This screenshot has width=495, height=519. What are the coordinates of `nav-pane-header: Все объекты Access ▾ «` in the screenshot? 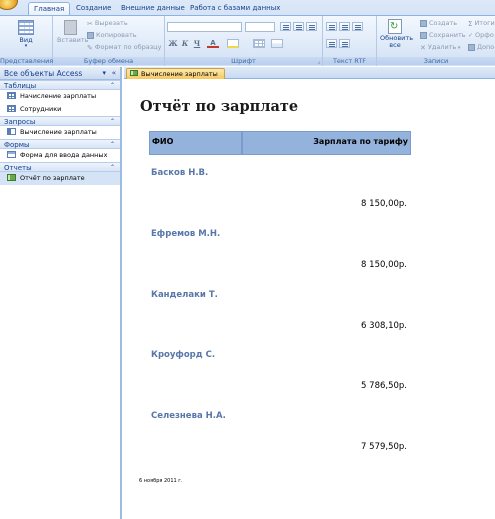 It's located at (60, 73).